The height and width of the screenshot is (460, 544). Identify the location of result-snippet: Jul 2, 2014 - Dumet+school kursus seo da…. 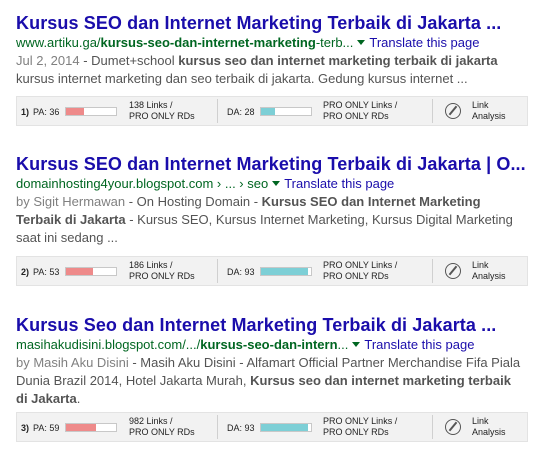
(271, 70).